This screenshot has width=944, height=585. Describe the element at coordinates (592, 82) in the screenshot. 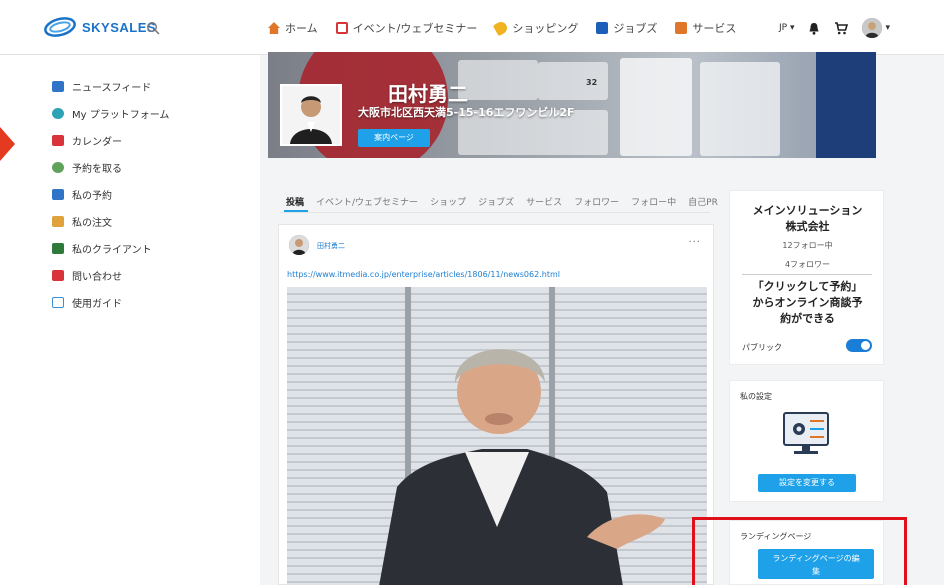

I see `banner-bg-number: 32` at that location.